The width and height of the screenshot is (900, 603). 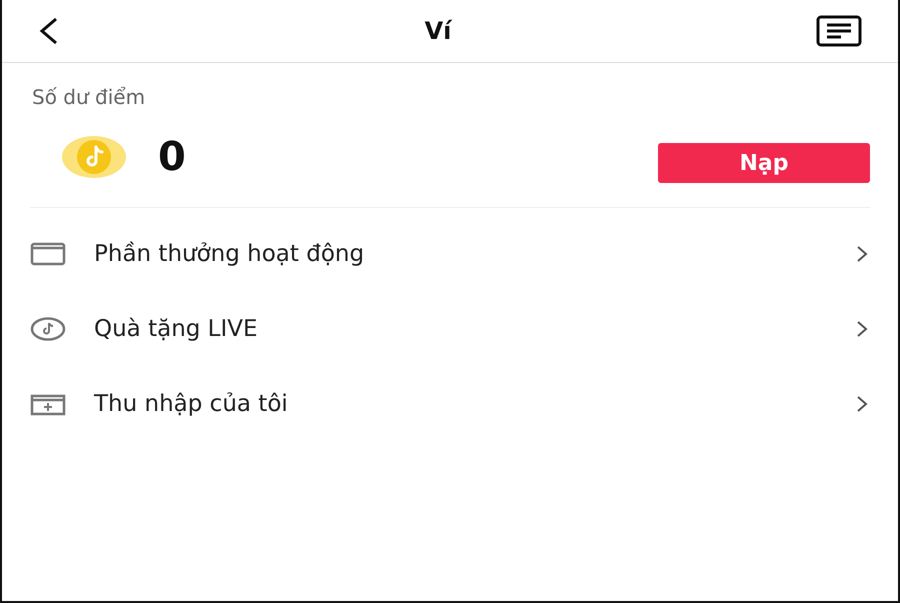 I want to click on top-up-button: Nạp, so click(x=764, y=163).